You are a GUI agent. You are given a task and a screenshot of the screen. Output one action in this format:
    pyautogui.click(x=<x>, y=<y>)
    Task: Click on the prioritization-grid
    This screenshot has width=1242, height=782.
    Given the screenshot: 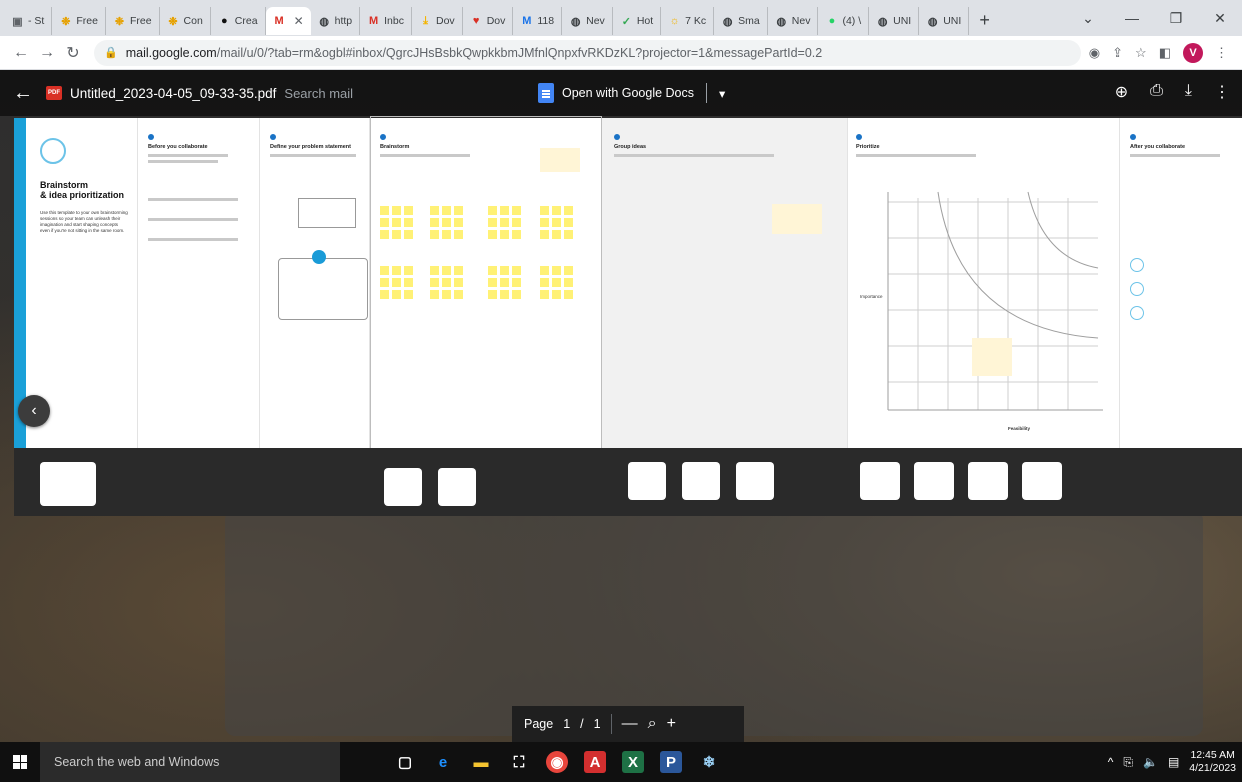 What is the action you would take?
    pyautogui.click(x=995, y=301)
    